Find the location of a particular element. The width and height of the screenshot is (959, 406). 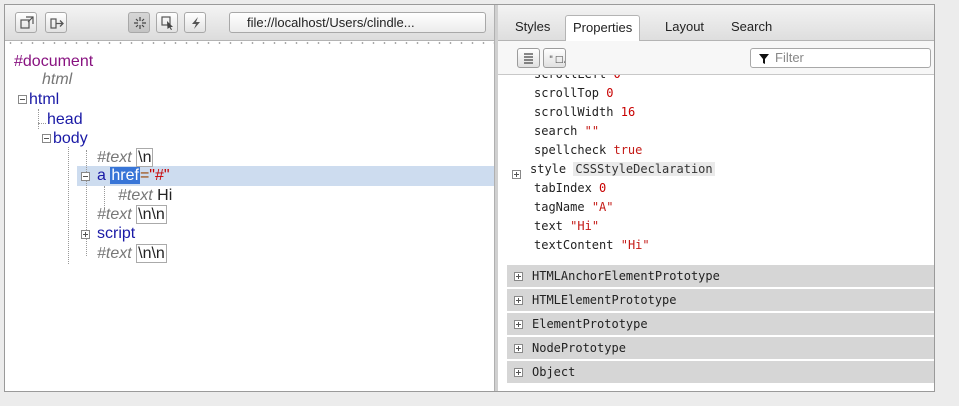

toolbar-dotted-edge is located at coordinates (249, 43).